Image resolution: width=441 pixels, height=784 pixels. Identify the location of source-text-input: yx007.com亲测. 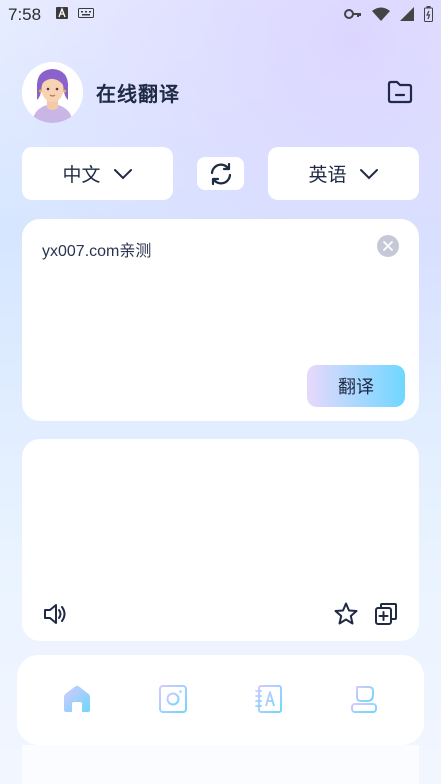
(96, 249).